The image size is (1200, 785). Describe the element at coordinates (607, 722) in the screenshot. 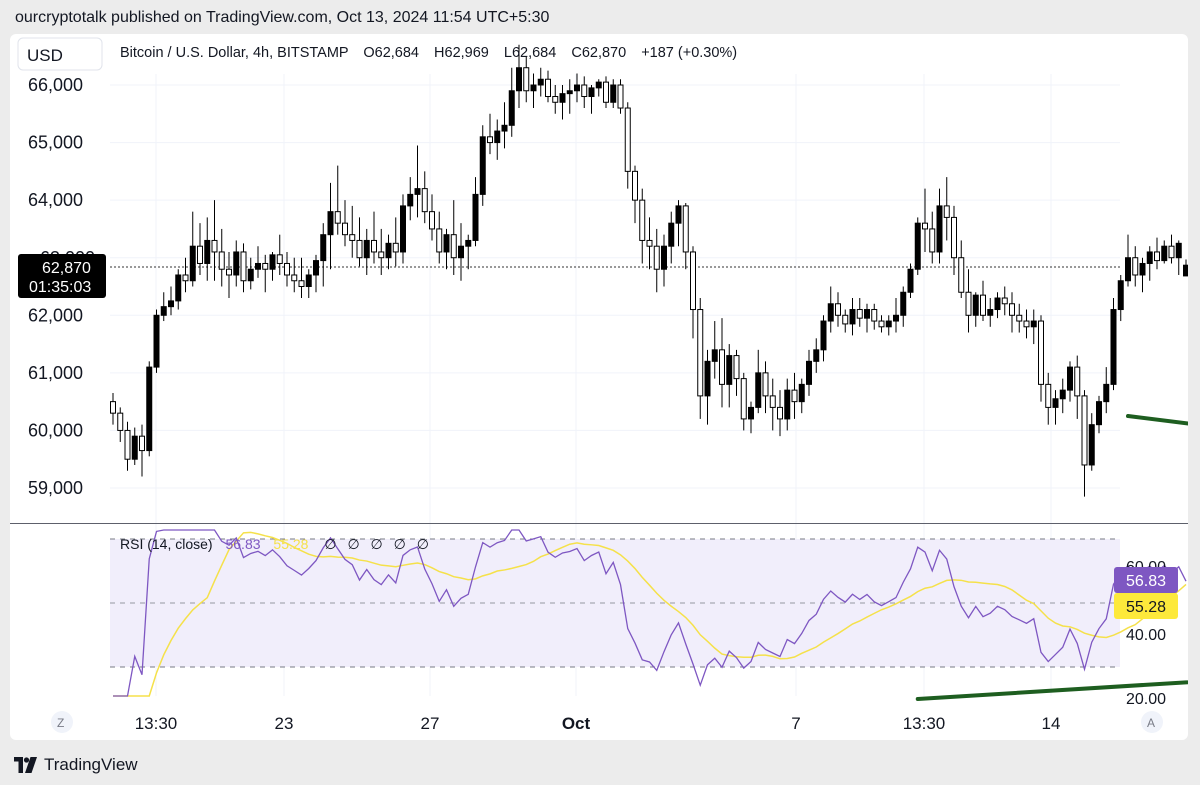

I see `time-axis: Z 13:30 23 27 Oct 7 13:30 14 A` at that location.